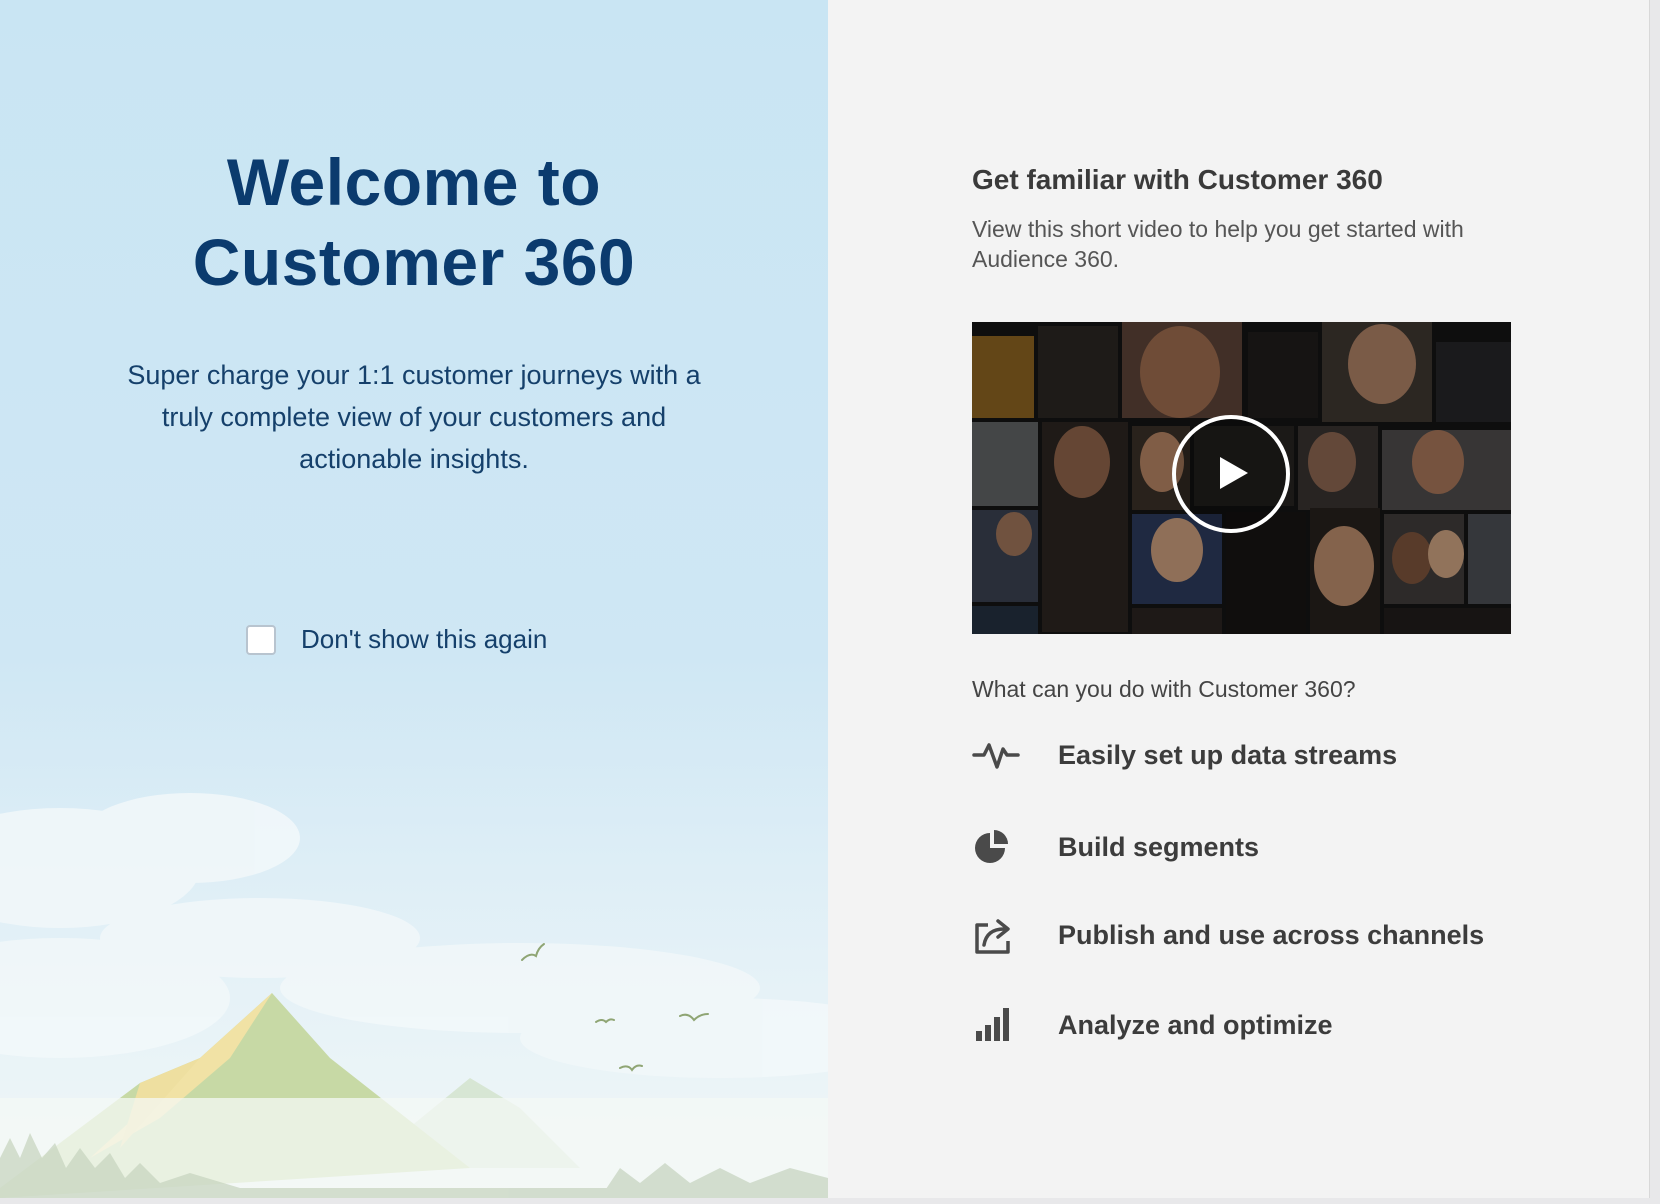 The width and height of the screenshot is (1660, 1204). What do you see at coordinates (1195, 1024) in the screenshot?
I see `capability-label: Analyze and optimize` at bounding box center [1195, 1024].